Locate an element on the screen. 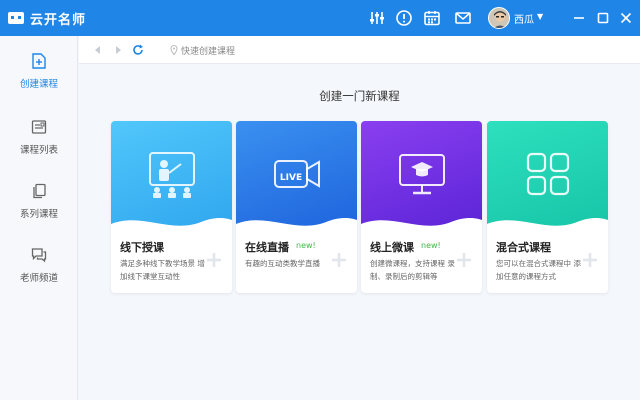 This screenshot has width=640, height=400. minimize-icon is located at coordinates (579, 18).